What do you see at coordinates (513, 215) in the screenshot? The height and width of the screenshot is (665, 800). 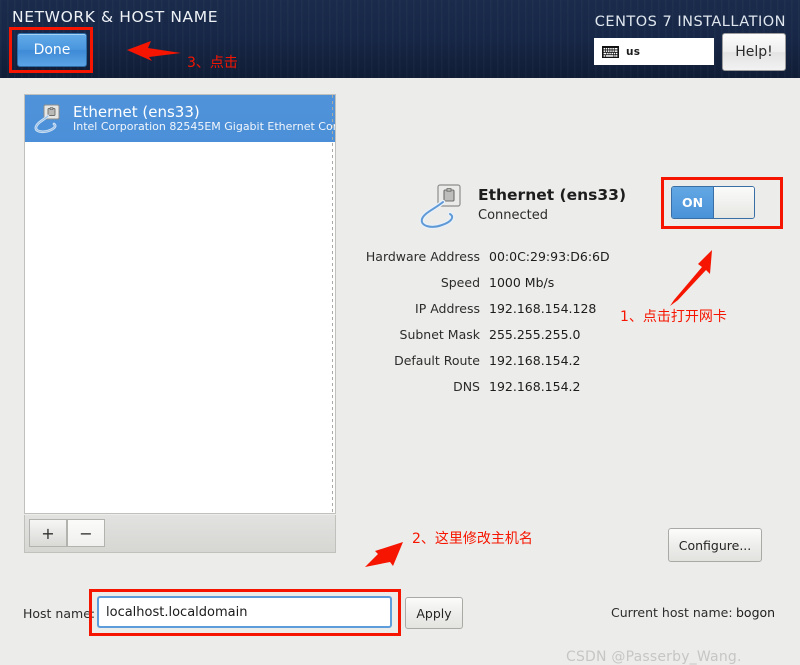 I see `device-status: Connected` at bounding box center [513, 215].